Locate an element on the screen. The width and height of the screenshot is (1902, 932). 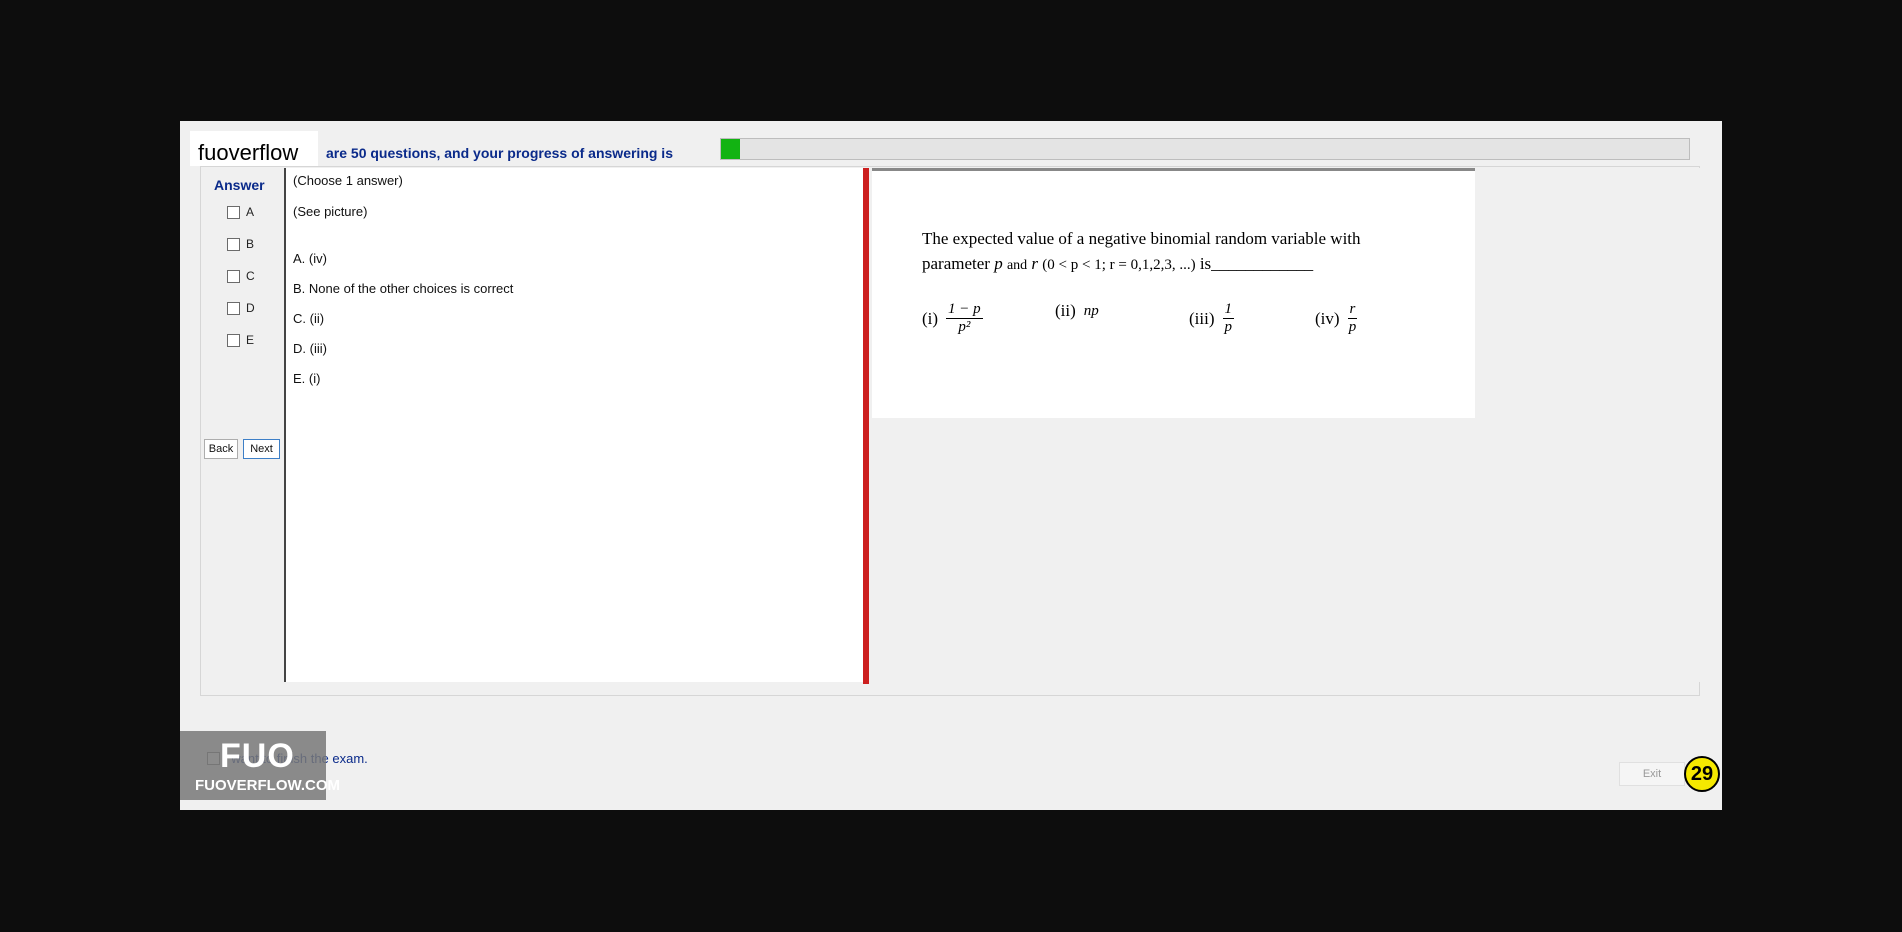
option-iv-denominator: p is located at coordinates (1352, 327).